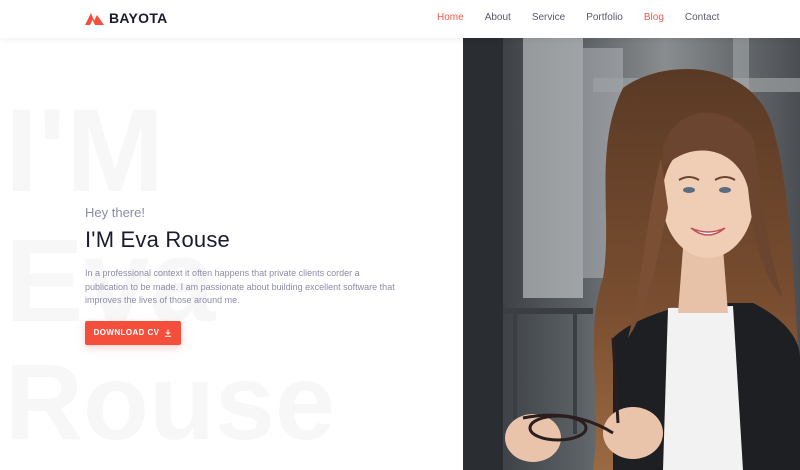 This screenshot has height=470, width=800. Describe the element at coordinates (85, 151) in the screenshot. I see `background-word-1: I'M` at that location.